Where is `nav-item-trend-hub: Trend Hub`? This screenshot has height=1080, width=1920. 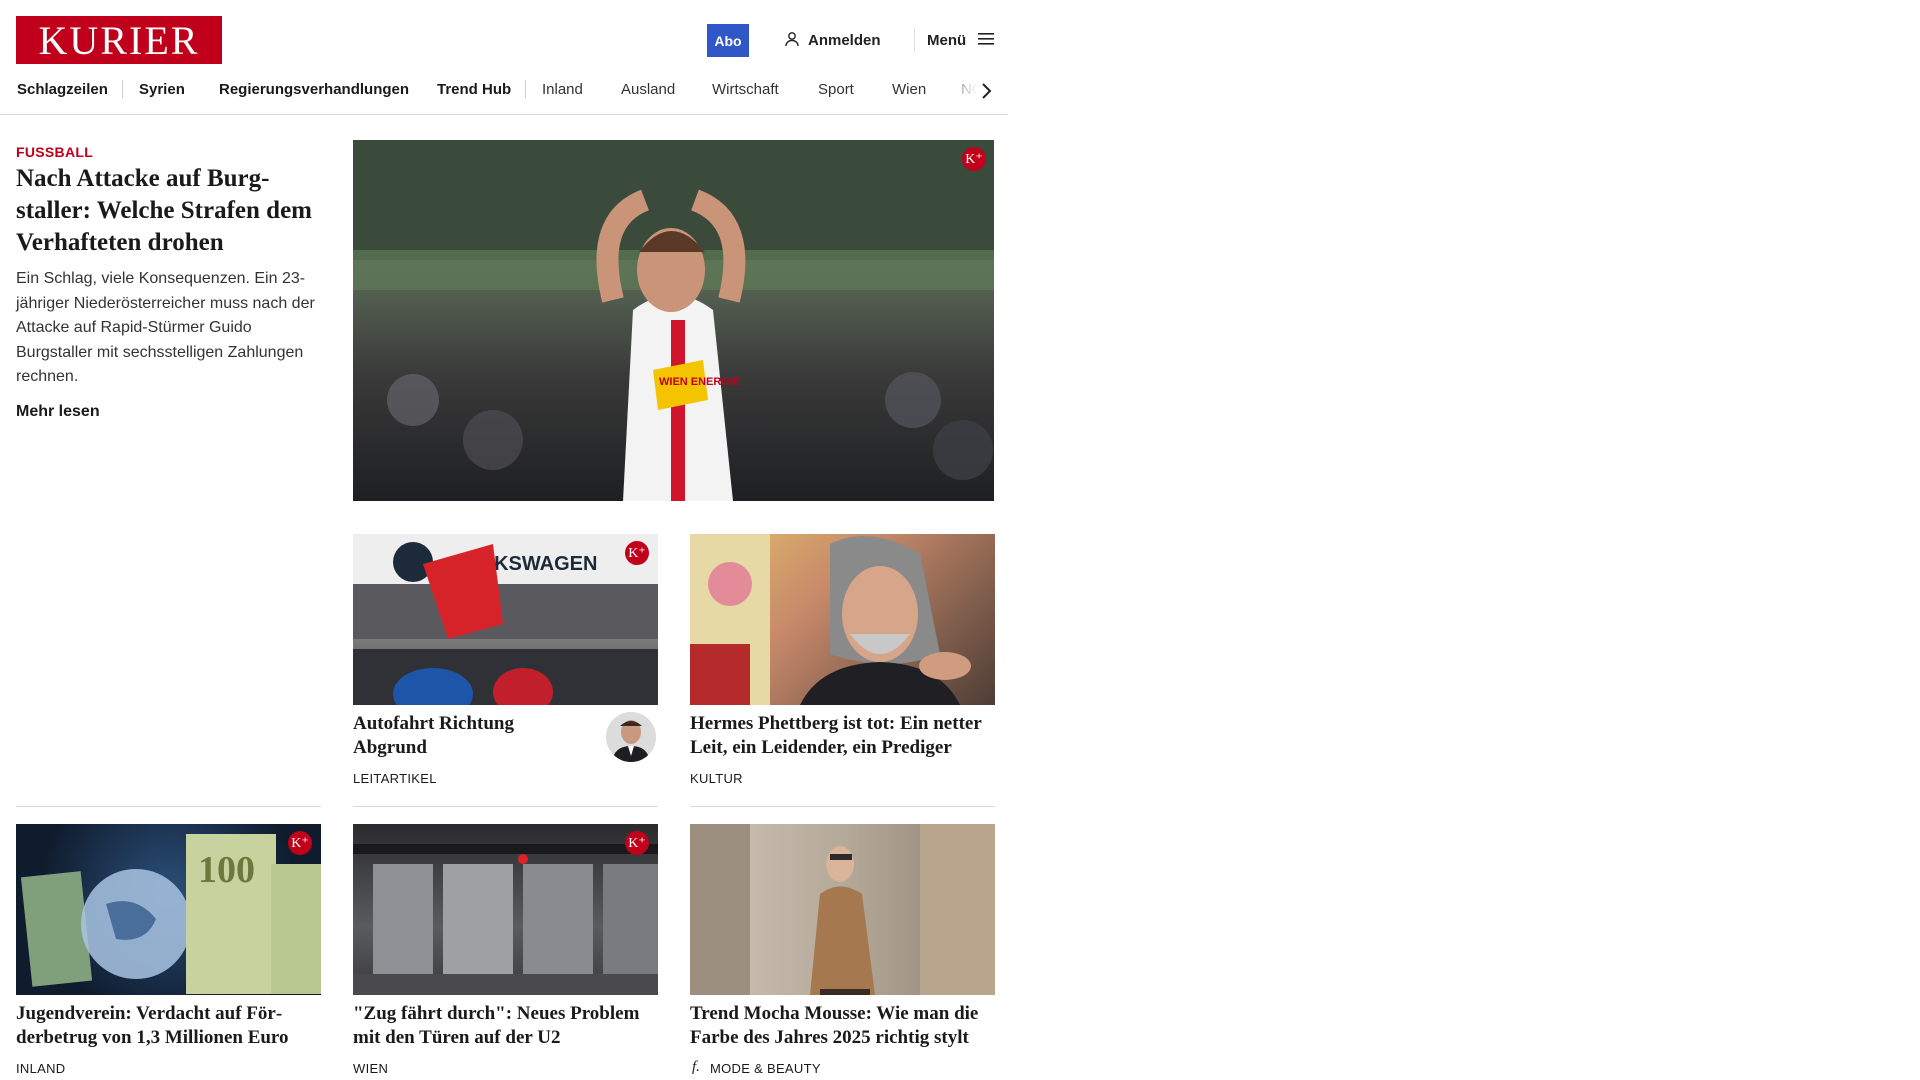
nav-item-trend-hub: Trend Hub is located at coordinates (474, 89).